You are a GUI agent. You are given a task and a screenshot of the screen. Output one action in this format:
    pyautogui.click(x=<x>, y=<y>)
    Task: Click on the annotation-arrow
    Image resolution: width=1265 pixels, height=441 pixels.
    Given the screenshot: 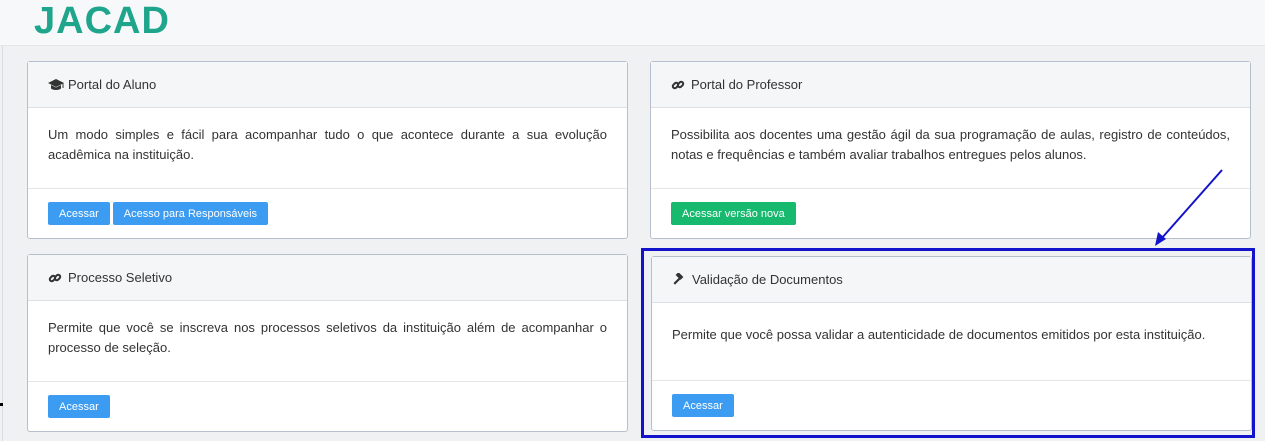 What is the action you would take?
    pyautogui.click(x=1189, y=207)
    